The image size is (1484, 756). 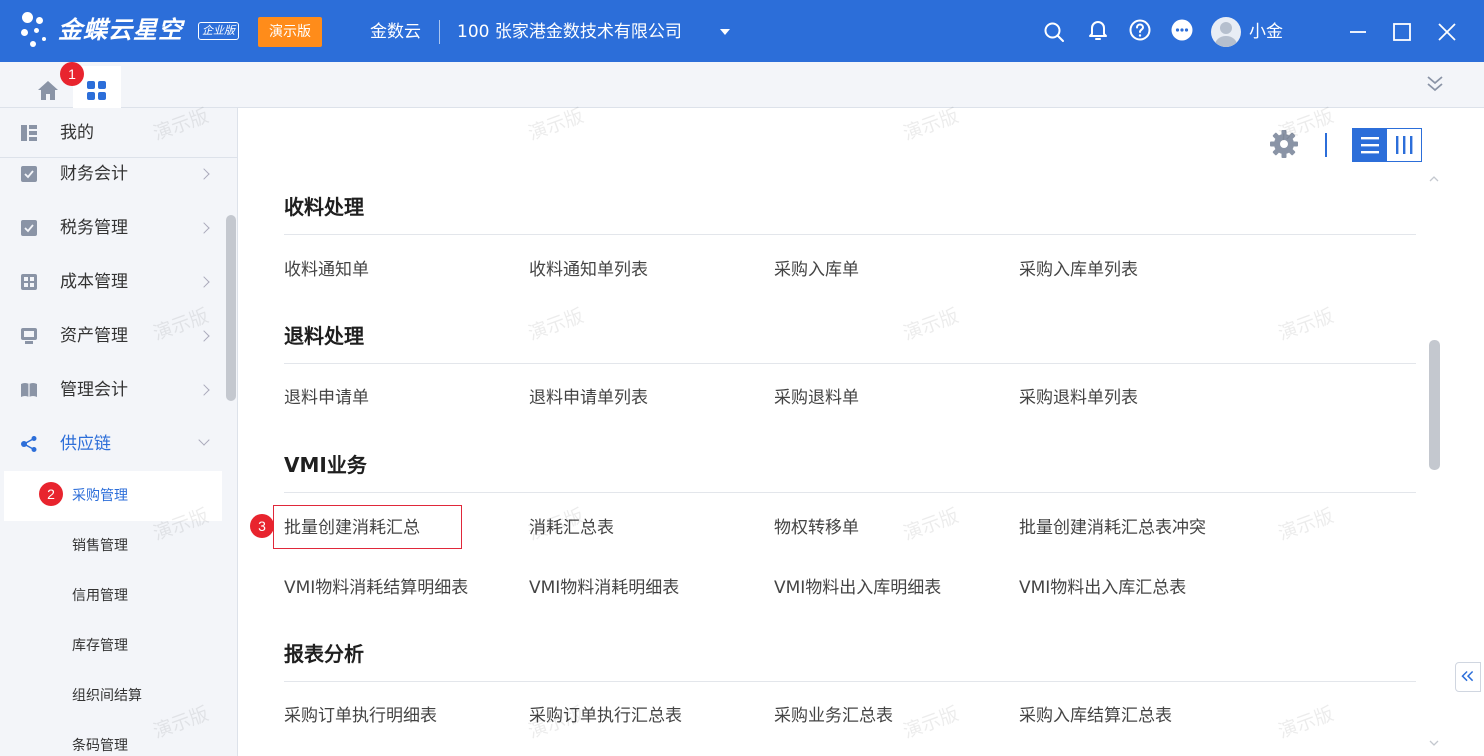 I want to click on column-view-button, so click(x=1404, y=145).